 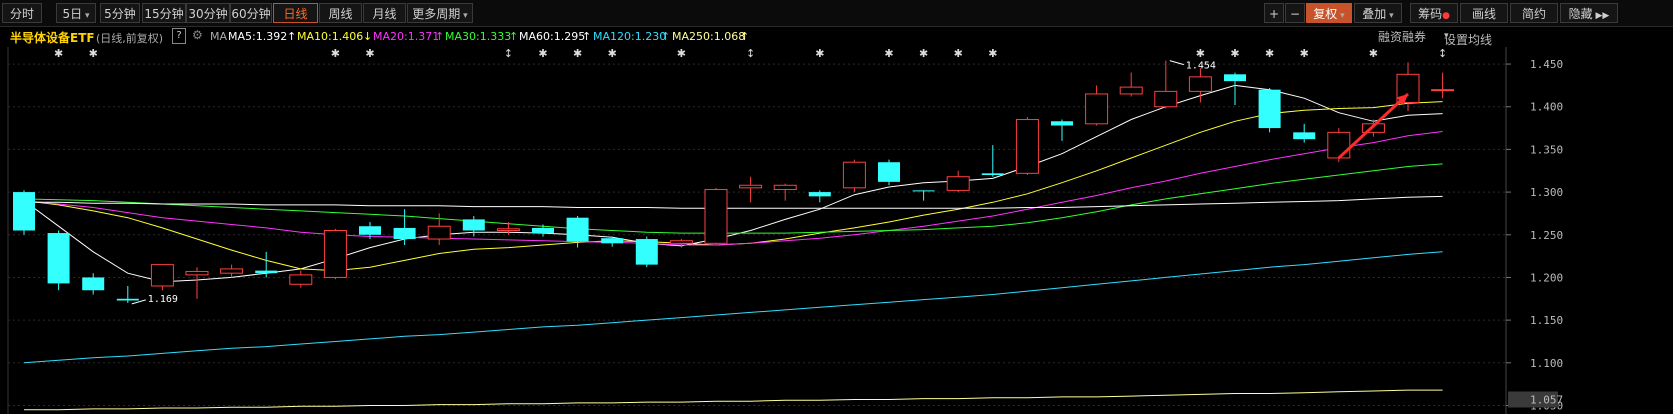 What do you see at coordinates (1295, 13) in the screenshot?
I see `zoom-out-button: −` at bounding box center [1295, 13].